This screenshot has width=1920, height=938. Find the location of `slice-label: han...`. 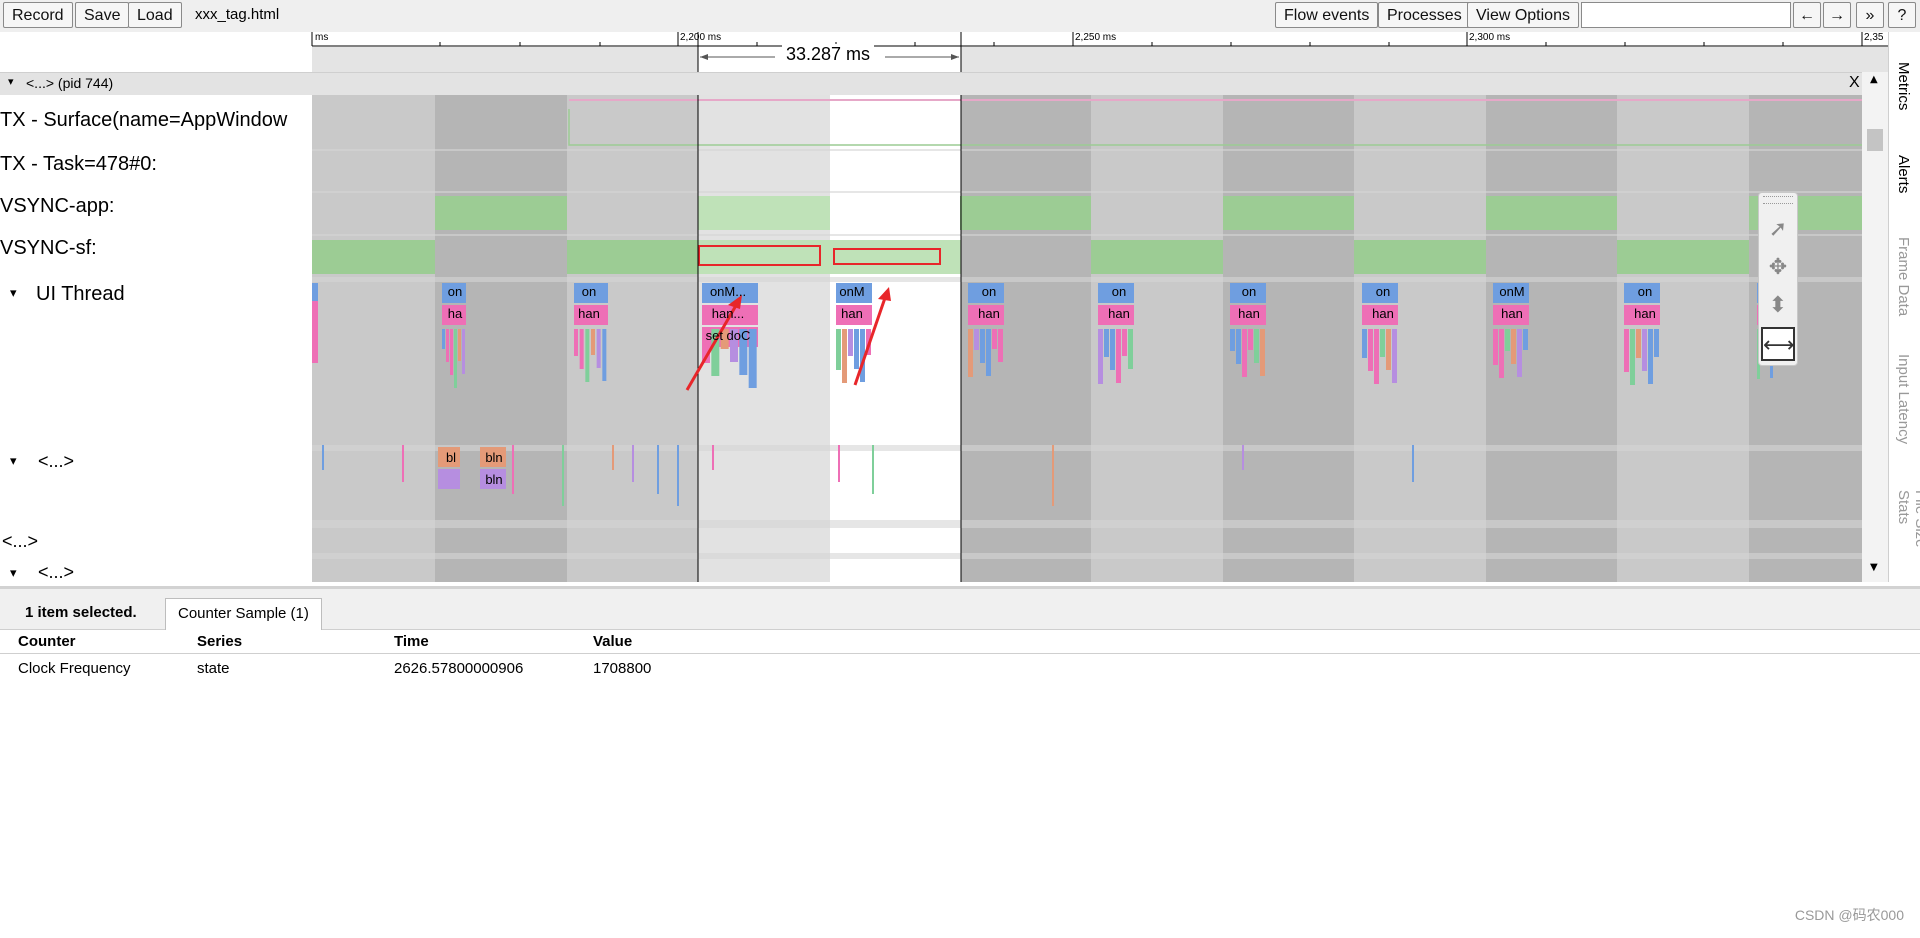

slice-label: han... is located at coordinates (728, 313).